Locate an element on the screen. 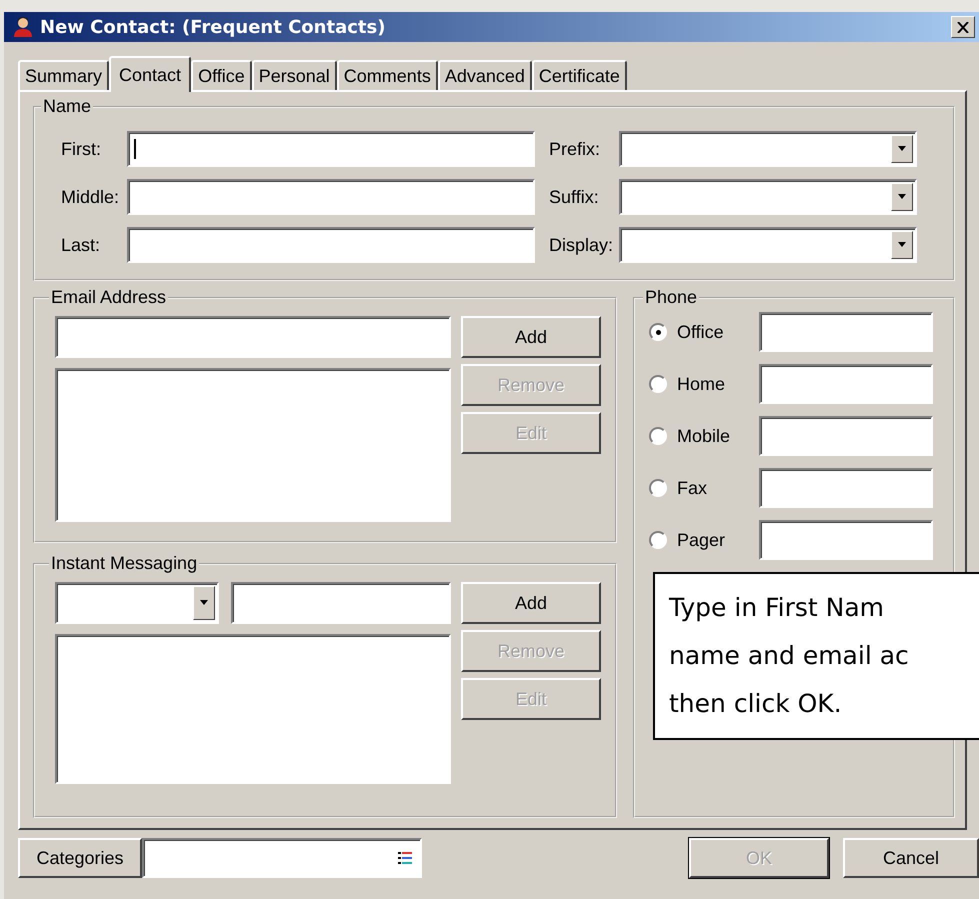  tab: Comments is located at coordinates (387, 75).